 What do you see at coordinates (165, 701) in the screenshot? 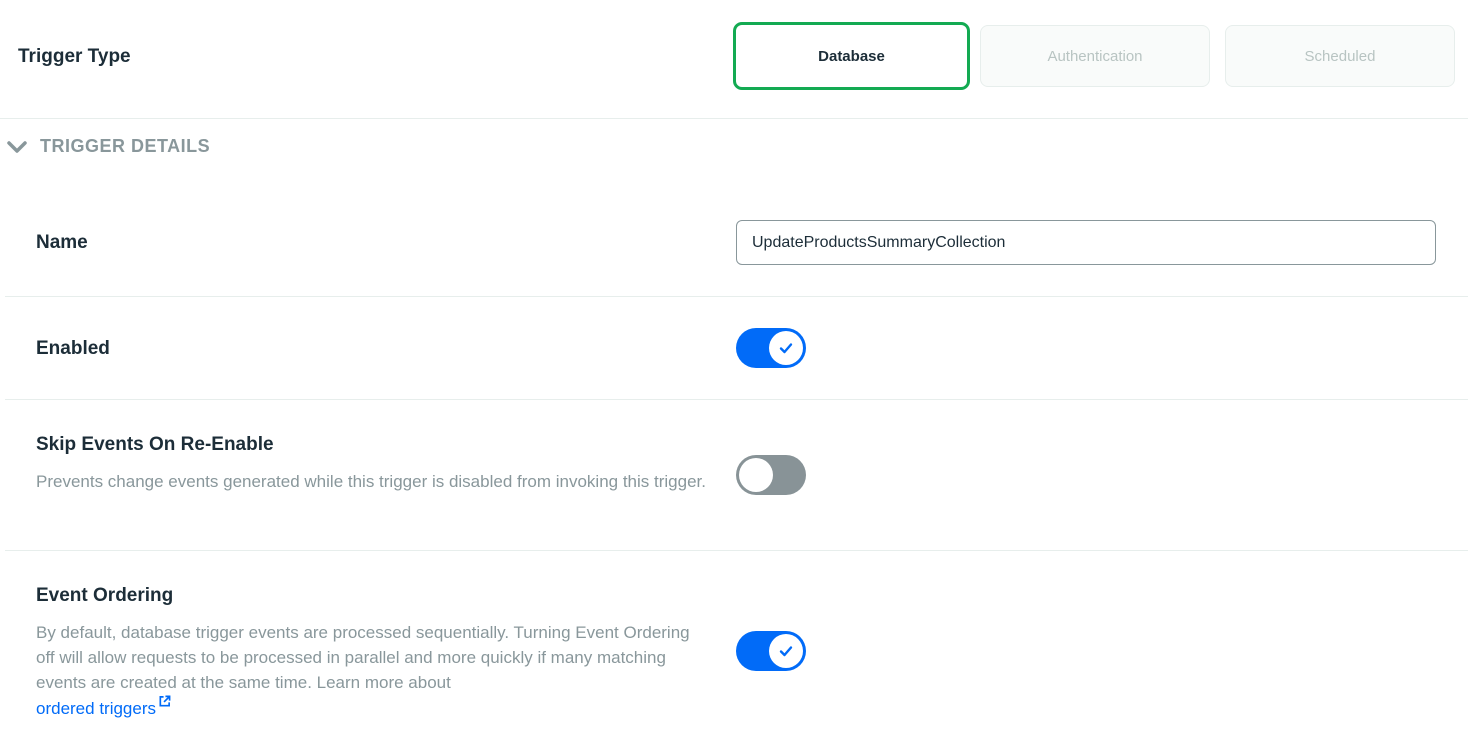
I see `external-link-icon` at bounding box center [165, 701].